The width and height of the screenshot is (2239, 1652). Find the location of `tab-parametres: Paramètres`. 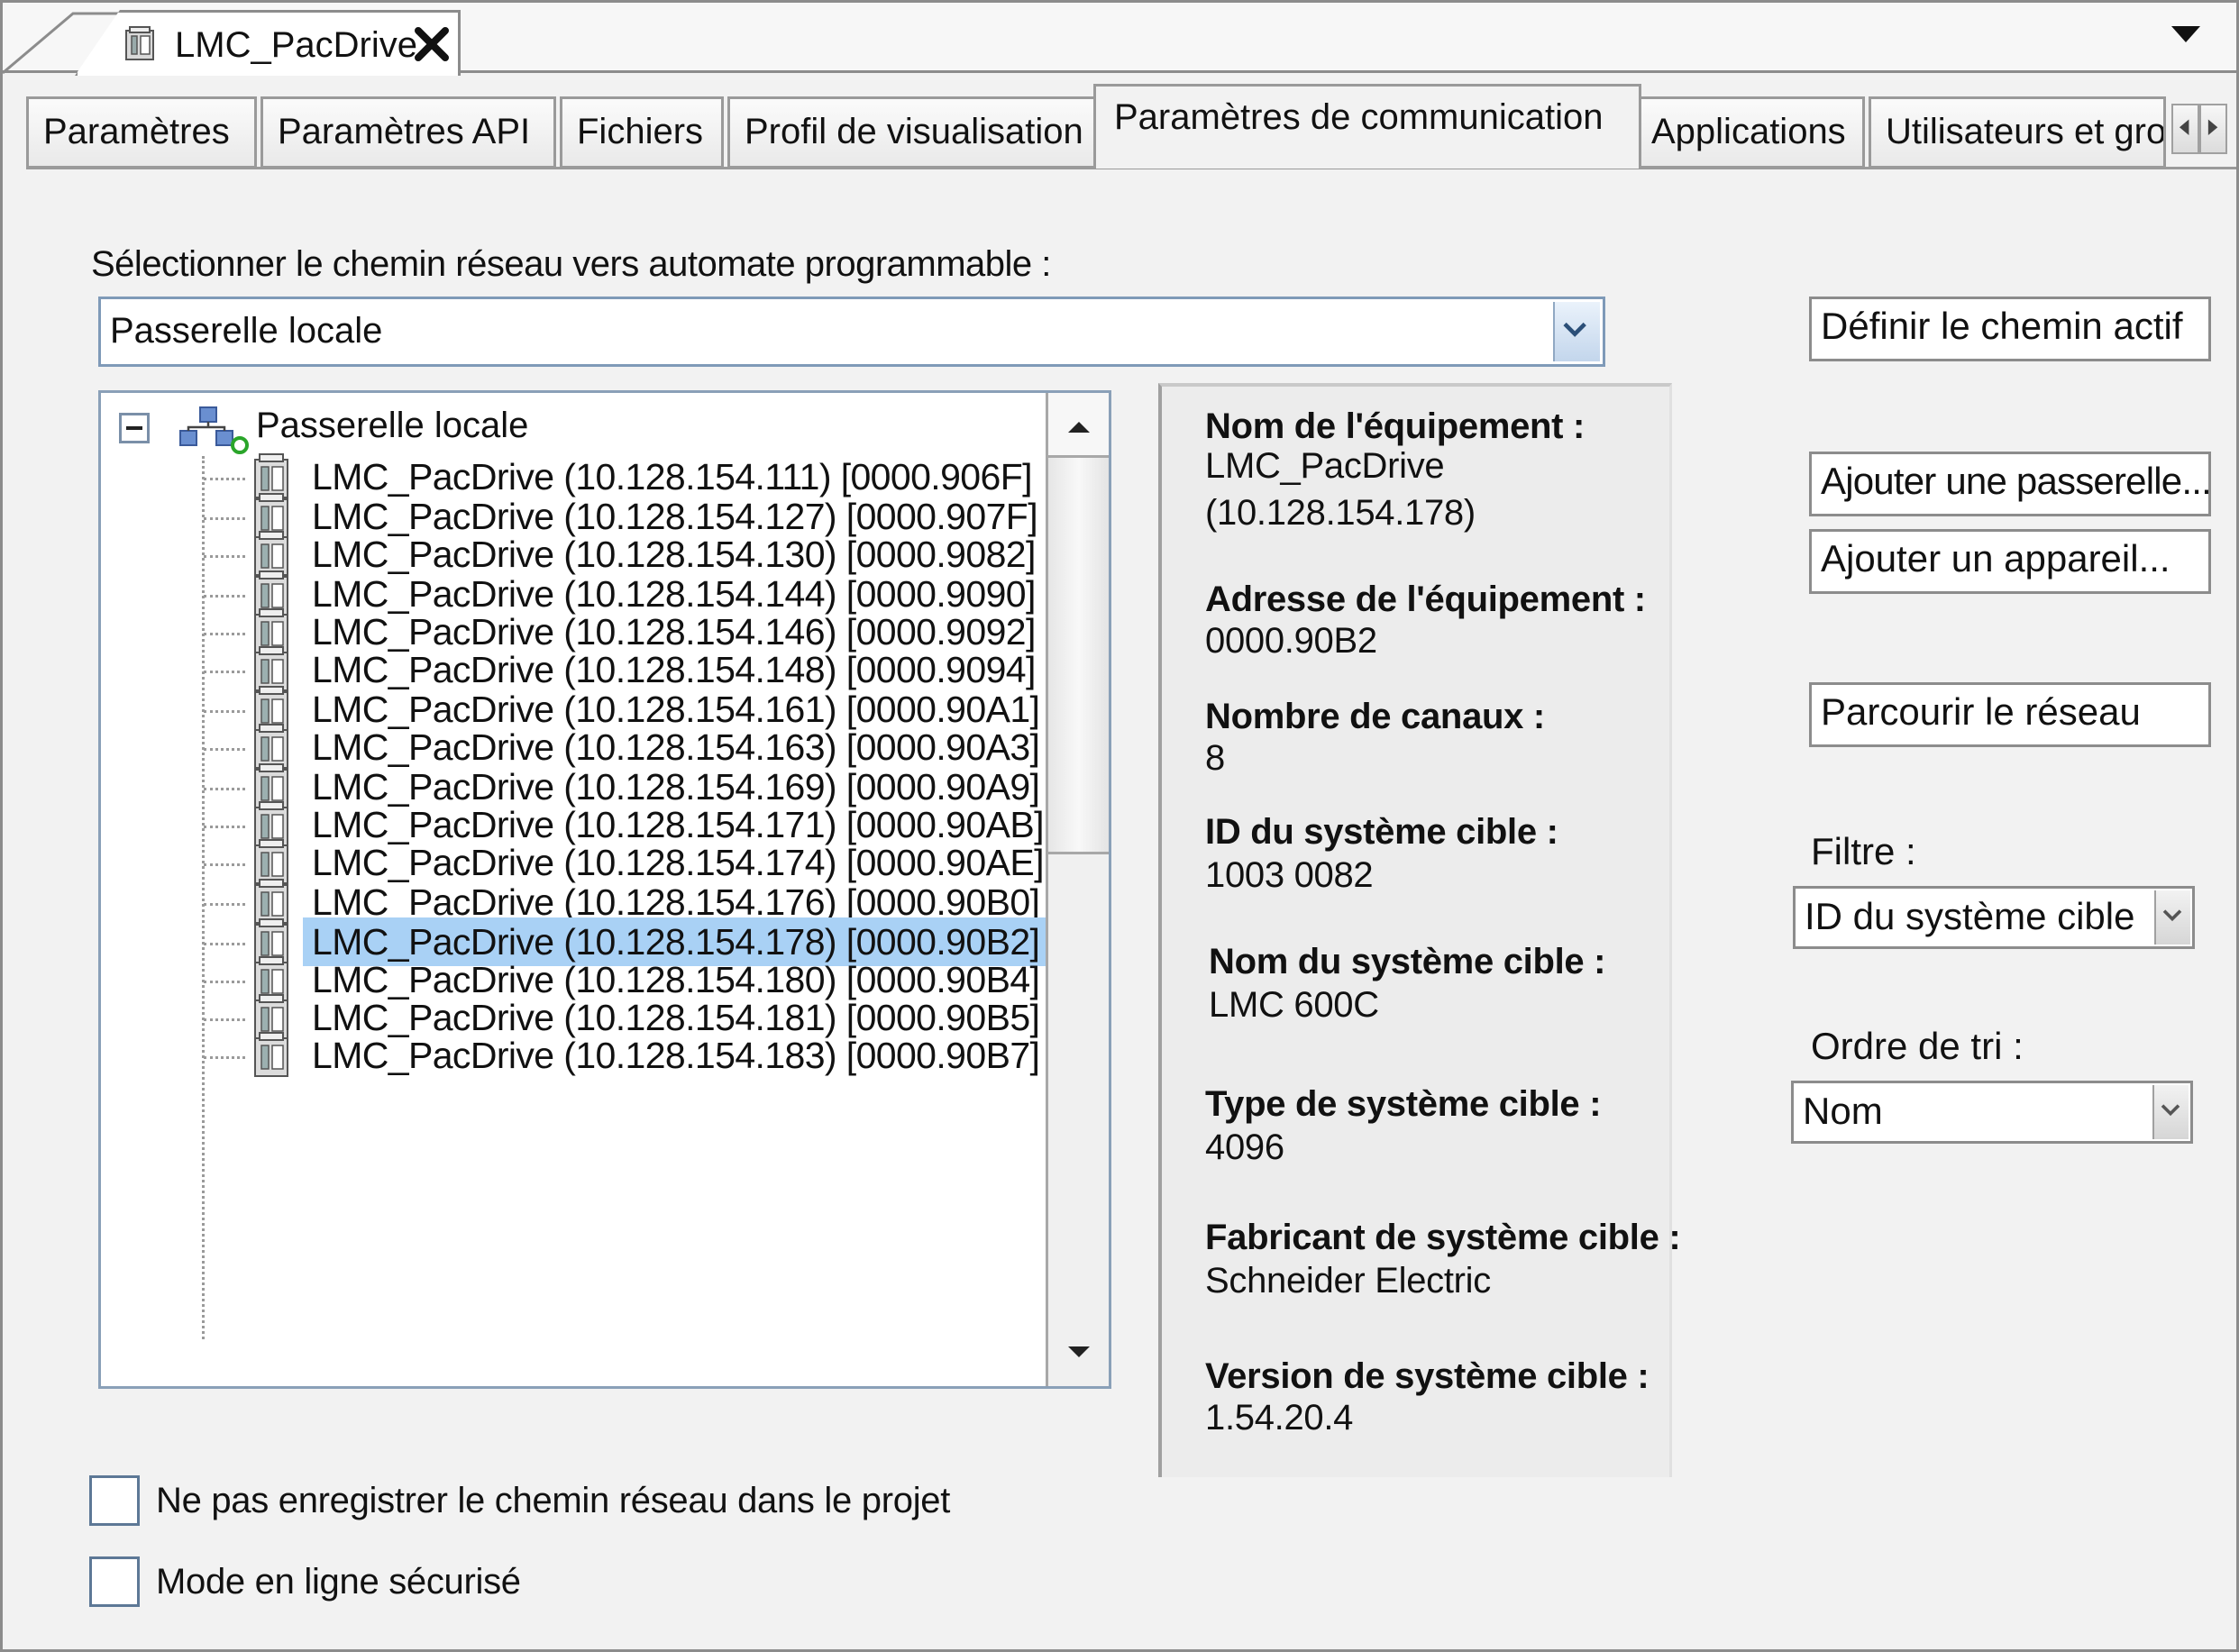

tab-parametres: Paramètres is located at coordinates (141, 132).